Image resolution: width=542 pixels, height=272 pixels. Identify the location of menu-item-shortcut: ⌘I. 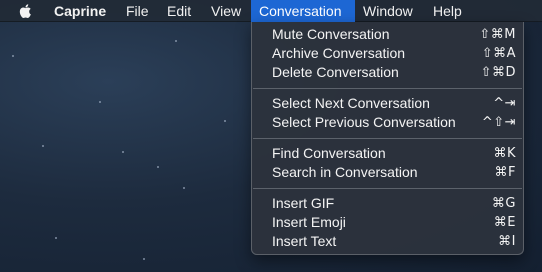
(507, 241).